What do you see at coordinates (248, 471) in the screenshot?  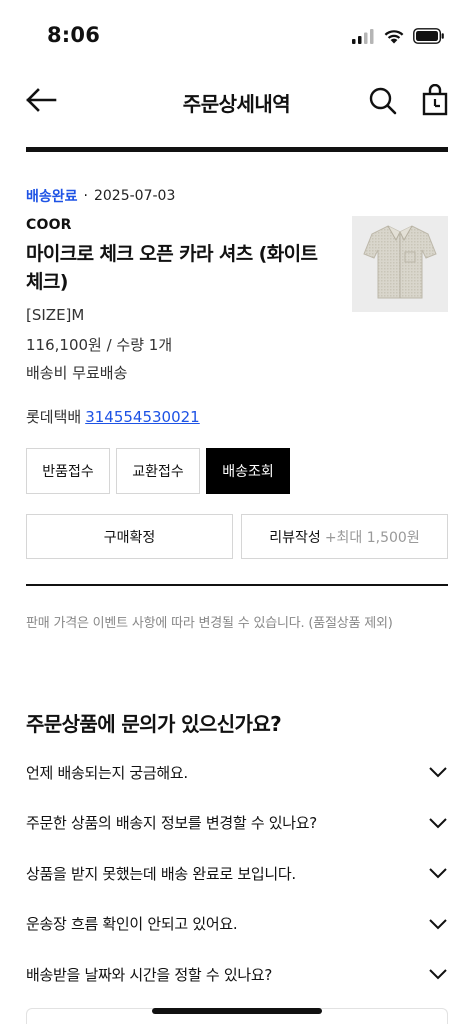 I see `track-delivery-button: 배송조회` at bounding box center [248, 471].